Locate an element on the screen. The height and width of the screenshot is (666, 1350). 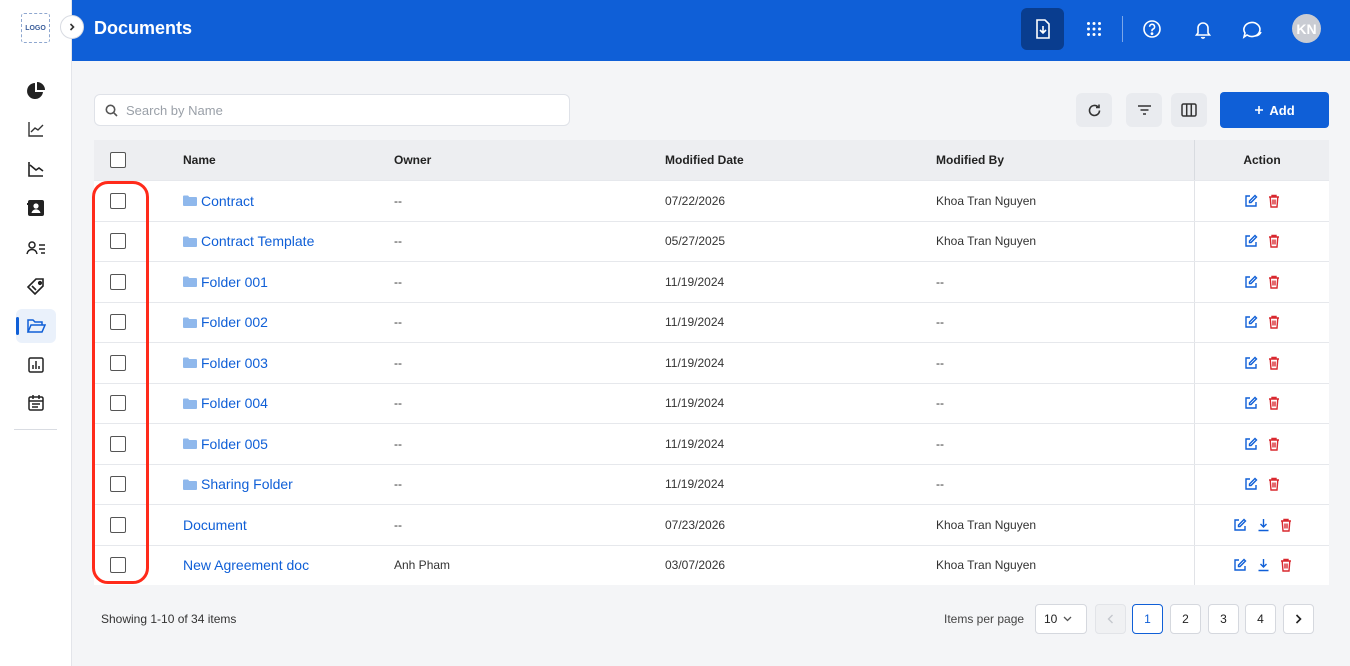
item-name-link: Folder 004 is located at coordinates (225, 403).